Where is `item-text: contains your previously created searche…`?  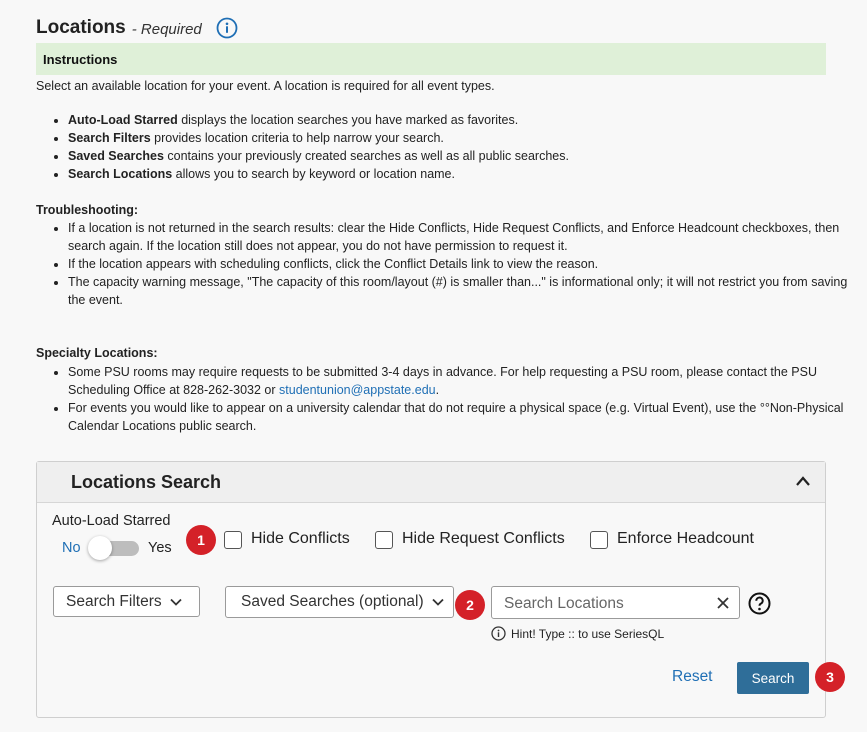
item-text: contains your previously created searche… is located at coordinates (366, 156).